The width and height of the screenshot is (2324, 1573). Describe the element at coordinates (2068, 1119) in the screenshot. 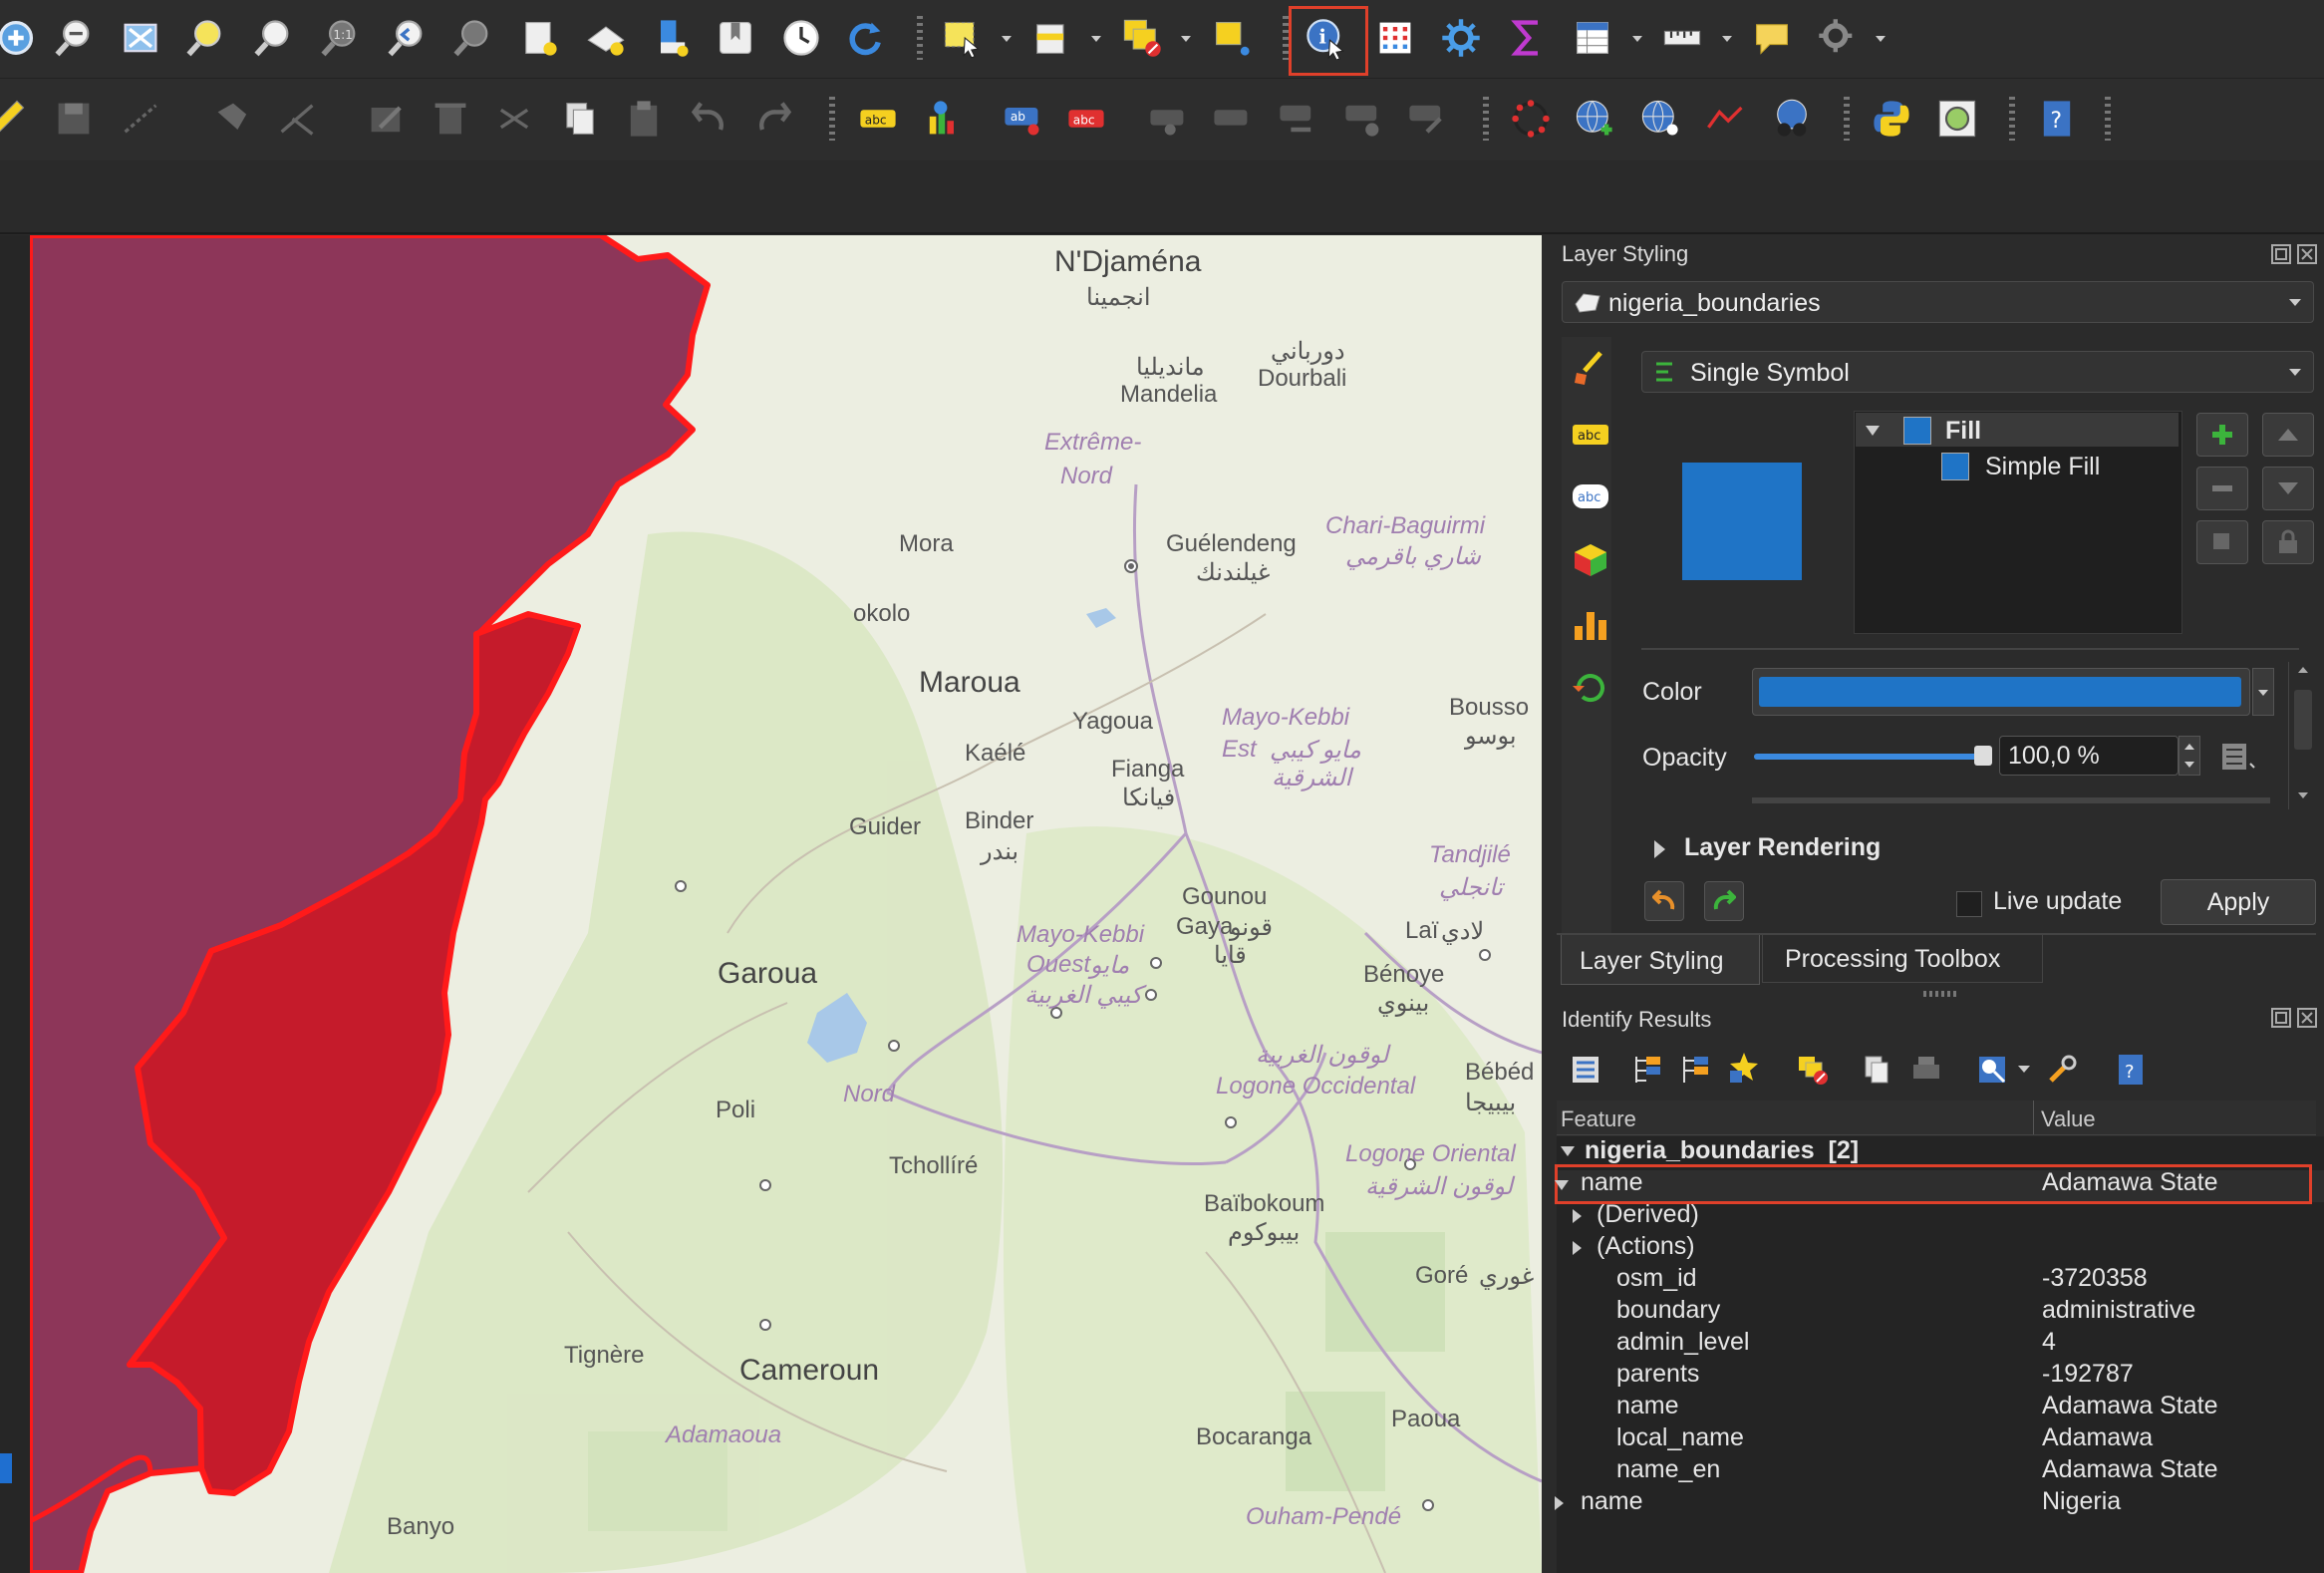

I see `column-header-value: Value` at that location.